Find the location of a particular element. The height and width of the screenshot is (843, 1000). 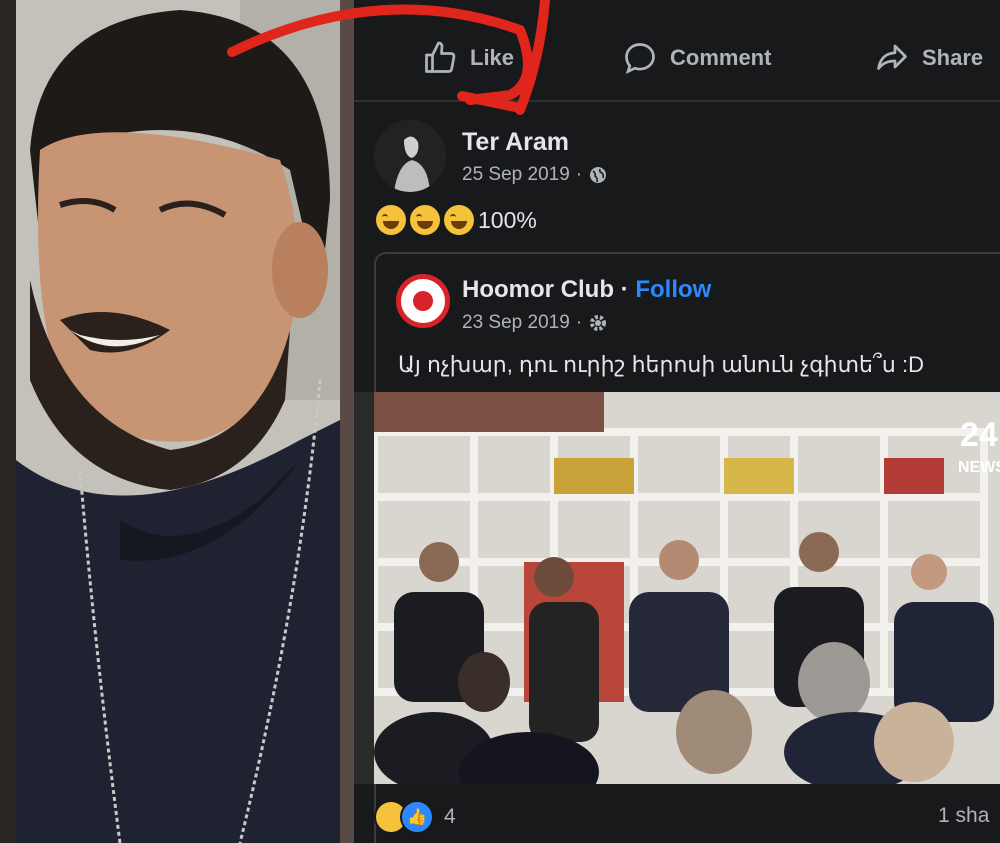

page-avatar is located at coordinates (423, 301).